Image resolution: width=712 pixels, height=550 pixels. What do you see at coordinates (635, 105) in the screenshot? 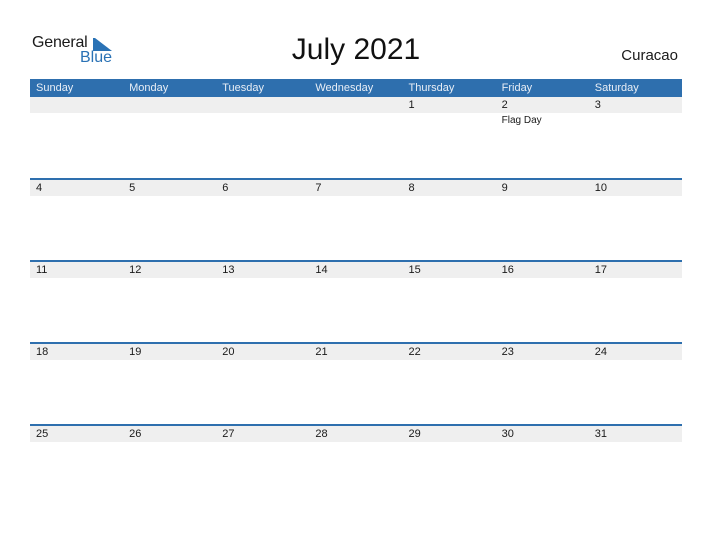
I see `day-cell: 3` at bounding box center [635, 105].